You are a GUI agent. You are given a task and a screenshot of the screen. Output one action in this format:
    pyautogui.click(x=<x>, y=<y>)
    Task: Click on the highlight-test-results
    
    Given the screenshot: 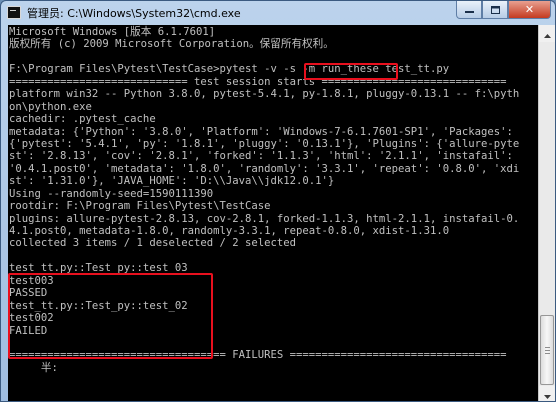 What is the action you would take?
    pyautogui.click(x=110, y=316)
    